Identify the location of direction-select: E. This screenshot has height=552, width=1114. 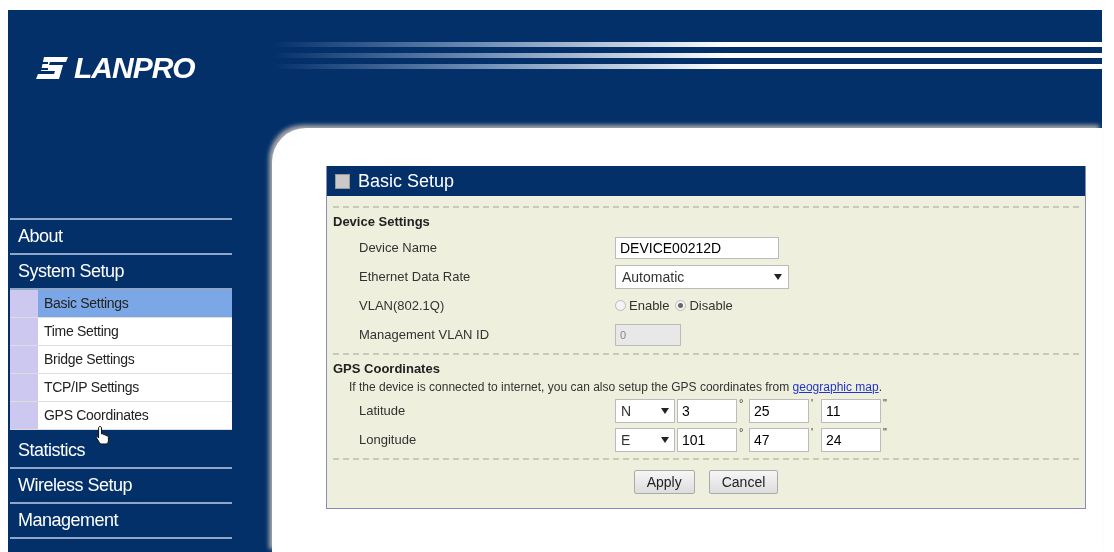
(645, 439).